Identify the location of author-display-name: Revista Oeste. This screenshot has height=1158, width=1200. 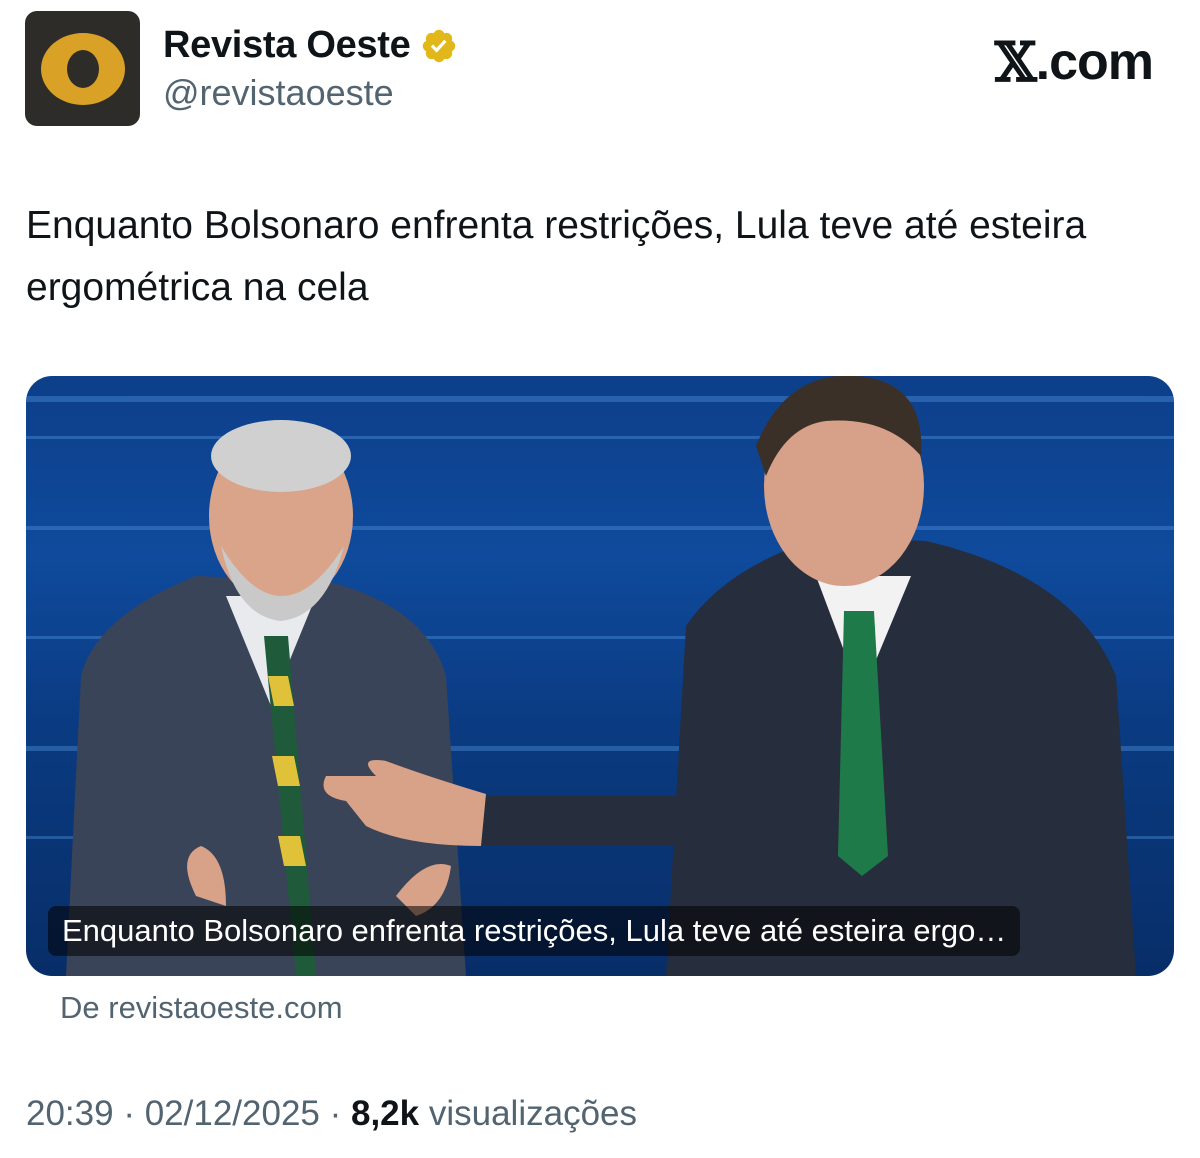
(287, 45).